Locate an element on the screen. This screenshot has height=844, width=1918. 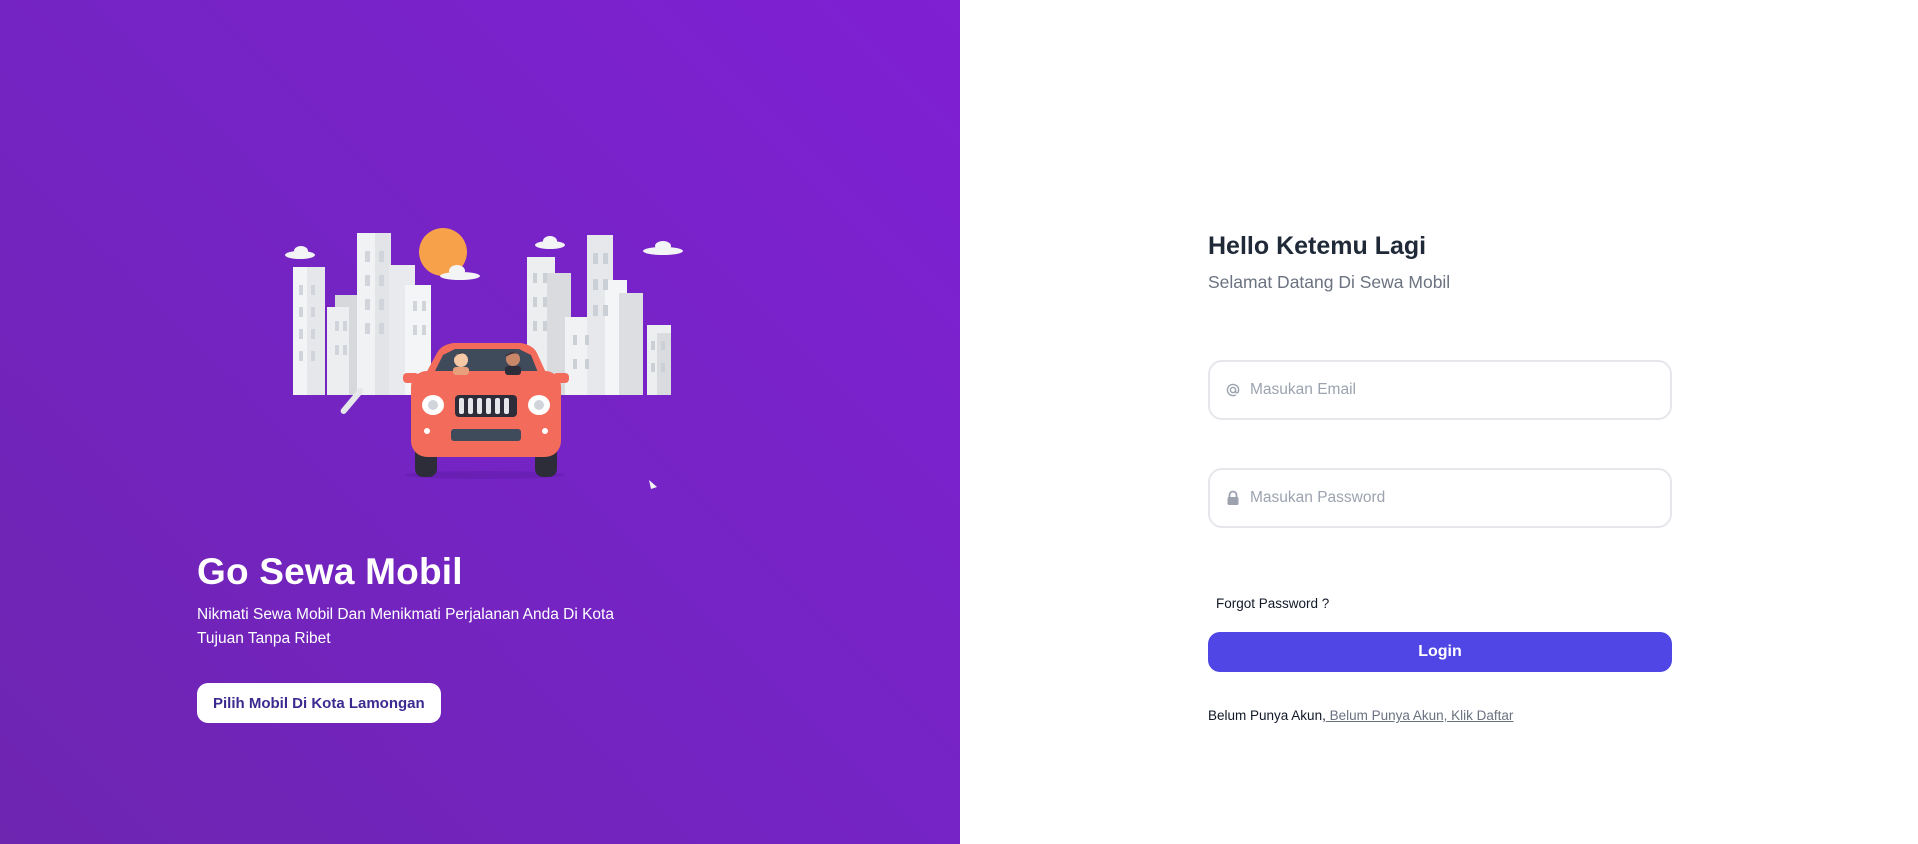
login-subtitle: Selamat Datang Di Sewa Mobil is located at coordinates (1329, 282).